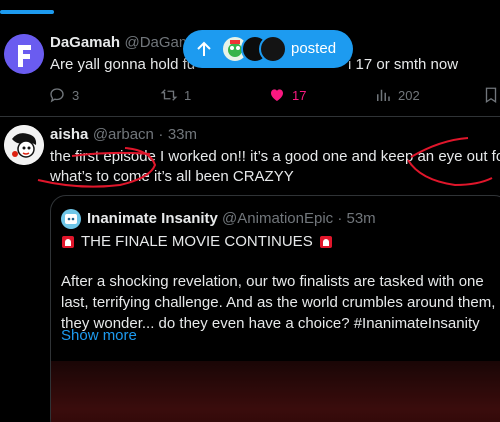 This screenshot has height=422, width=500. I want to click on quoted-post-time: 53m, so click(361, 218).